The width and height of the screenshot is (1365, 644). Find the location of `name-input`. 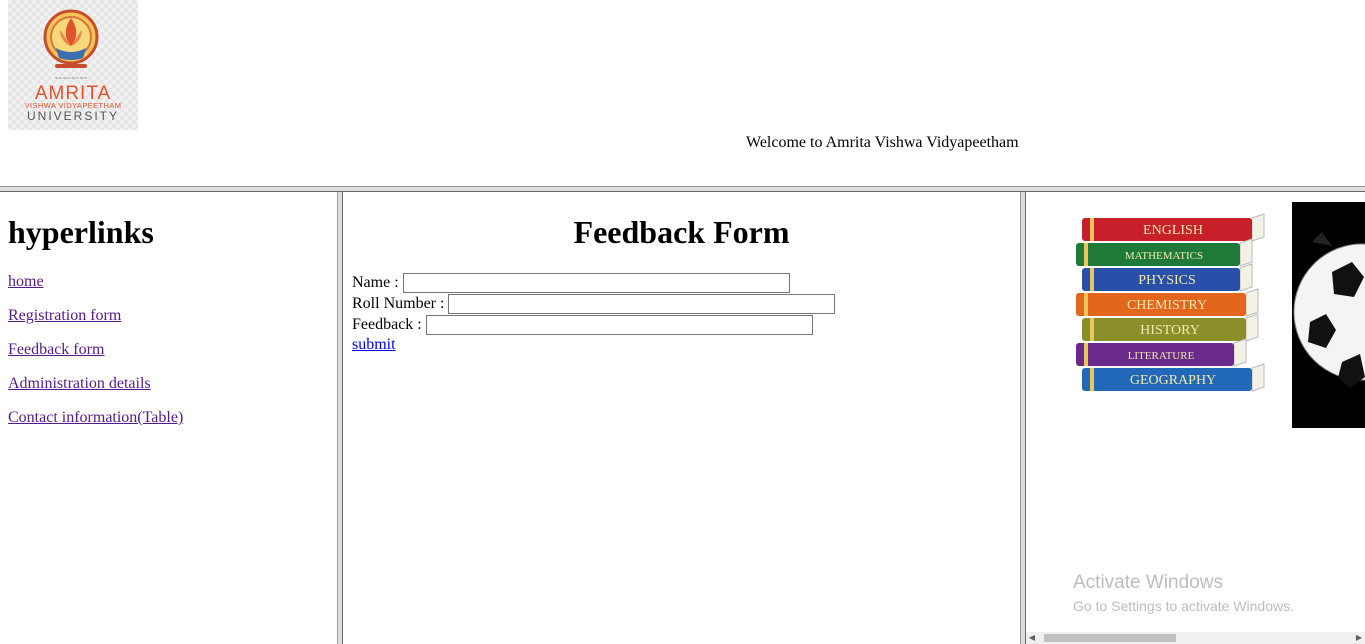

name-input is located at coordinates (596, 283).